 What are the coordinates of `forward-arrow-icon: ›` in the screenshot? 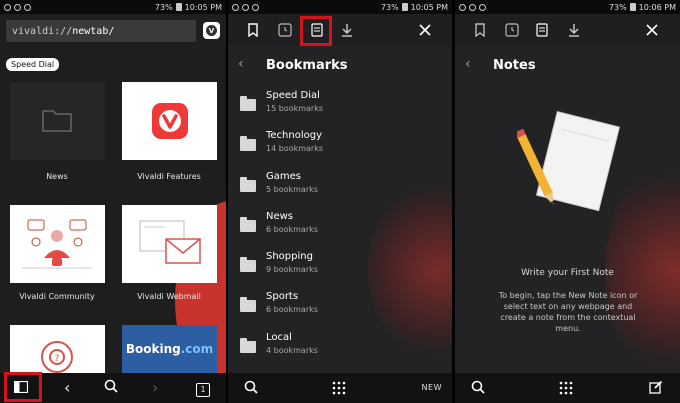 It's located at (155, 387).